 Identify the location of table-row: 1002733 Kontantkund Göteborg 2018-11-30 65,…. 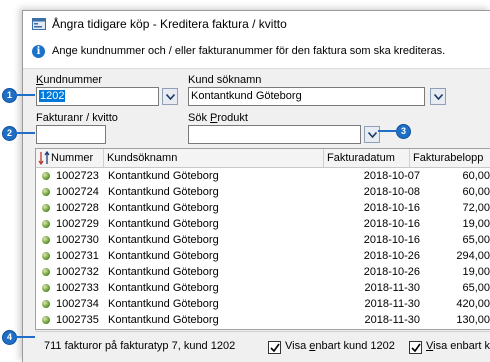
(263, 288).